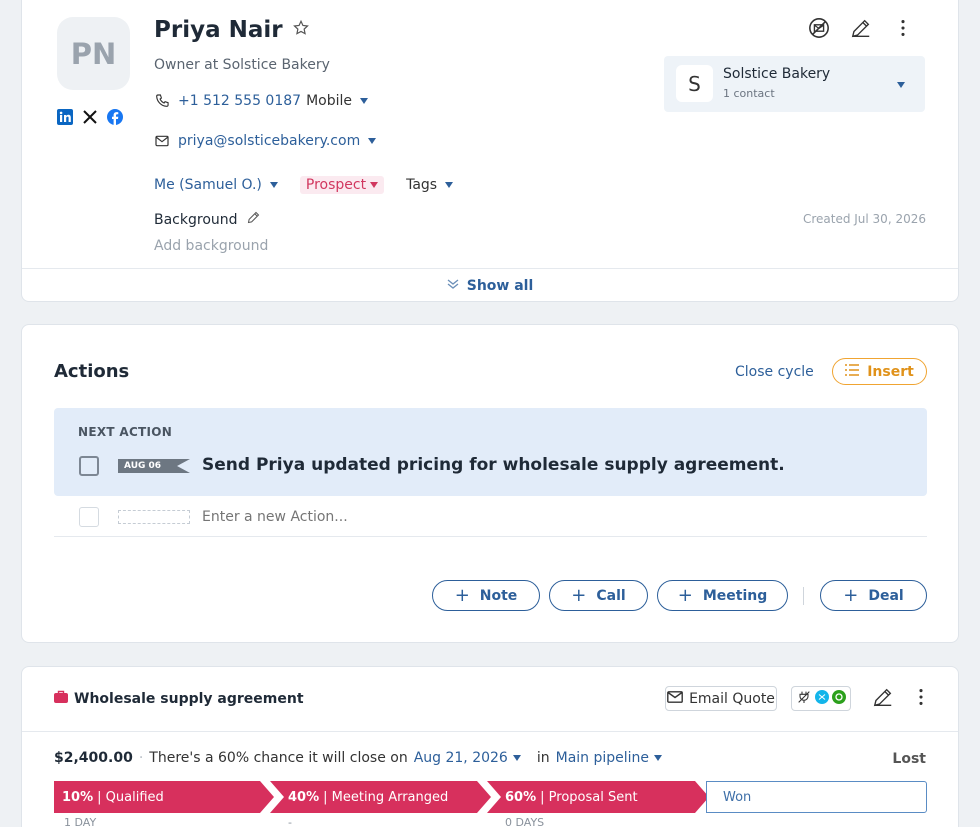 Image resolution: width=980 pixels, height=827 pixels. I want to click on close-date-select: Aug 21, 2026, so click(467, 758).